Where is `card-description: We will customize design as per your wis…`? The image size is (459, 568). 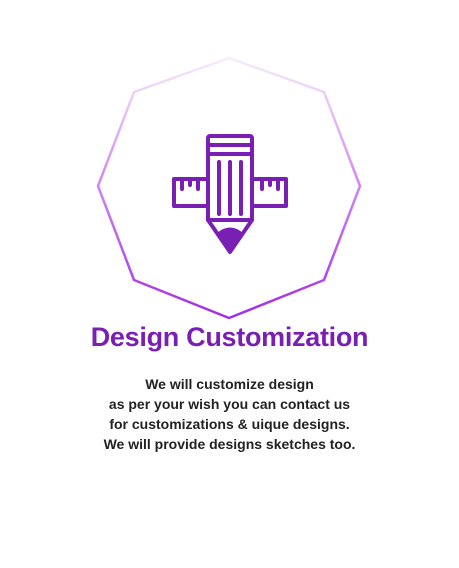 card-description: We will customize design as per your wis… is located at coordinates (229, 414).